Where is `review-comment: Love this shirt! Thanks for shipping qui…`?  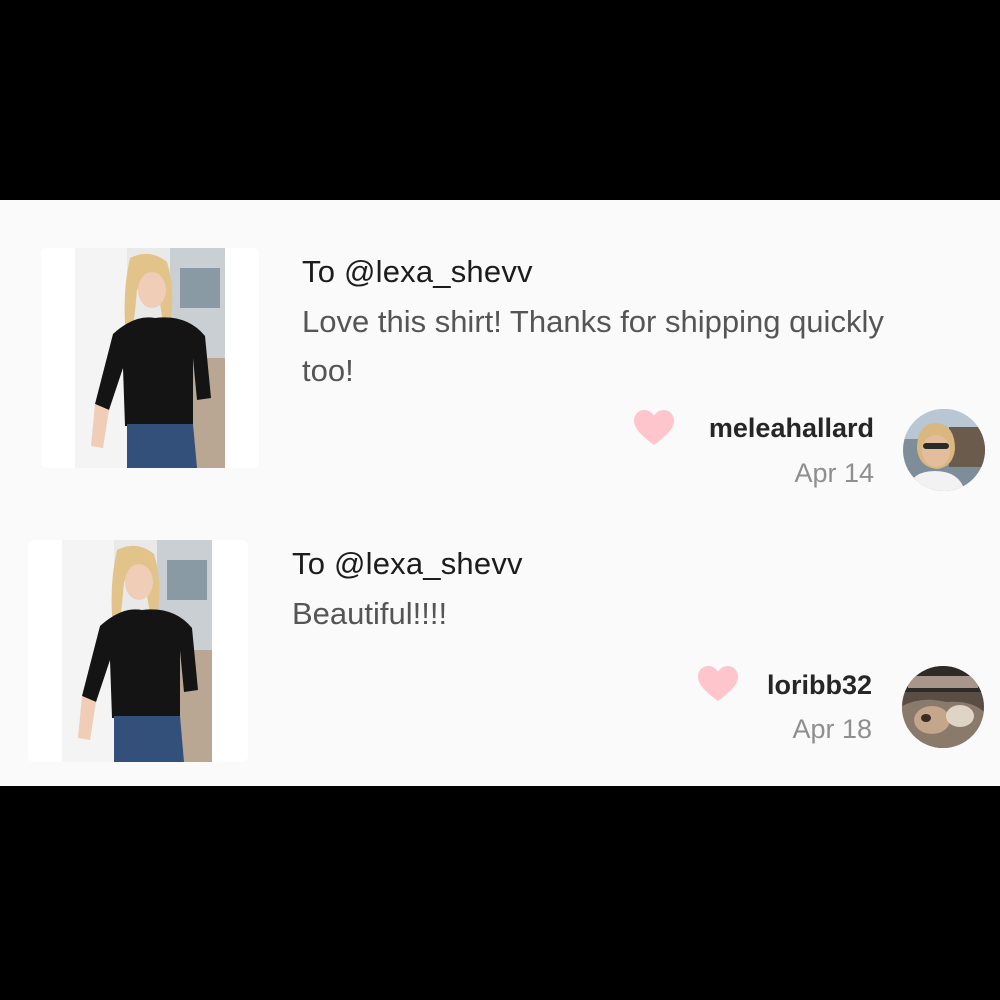
review-comment: Love this shirt! Thanks for shipping qui… is located at coordinates (593, 346).